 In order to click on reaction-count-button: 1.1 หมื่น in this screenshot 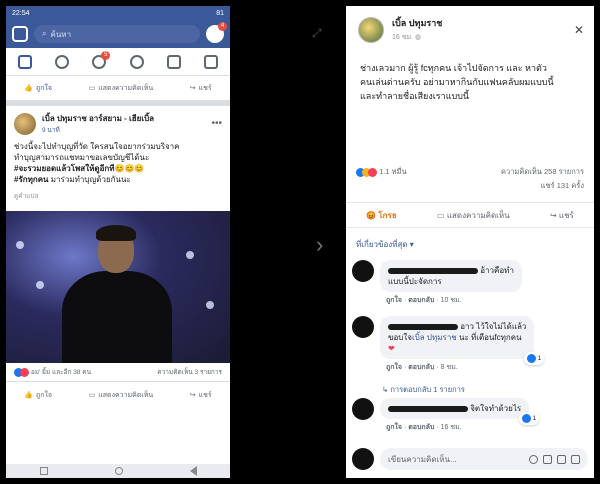, I will do `click(381, 172)`.